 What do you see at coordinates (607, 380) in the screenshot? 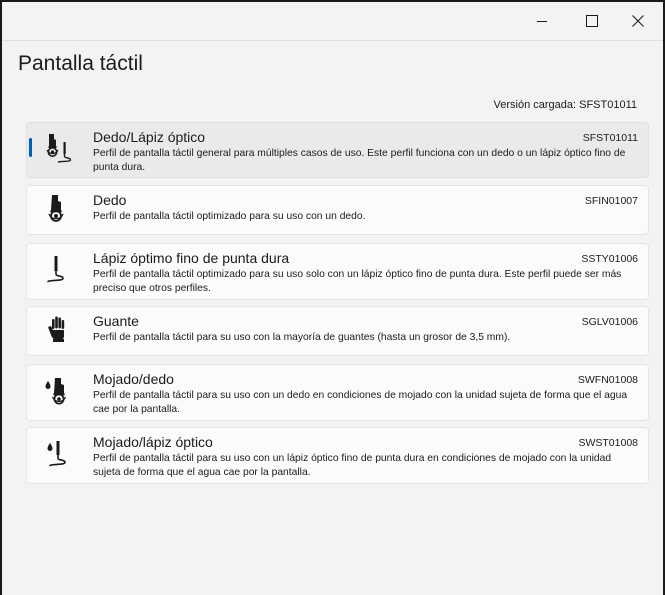
I see `profile-code: SWFN01008` at bounding box center [607, 380].